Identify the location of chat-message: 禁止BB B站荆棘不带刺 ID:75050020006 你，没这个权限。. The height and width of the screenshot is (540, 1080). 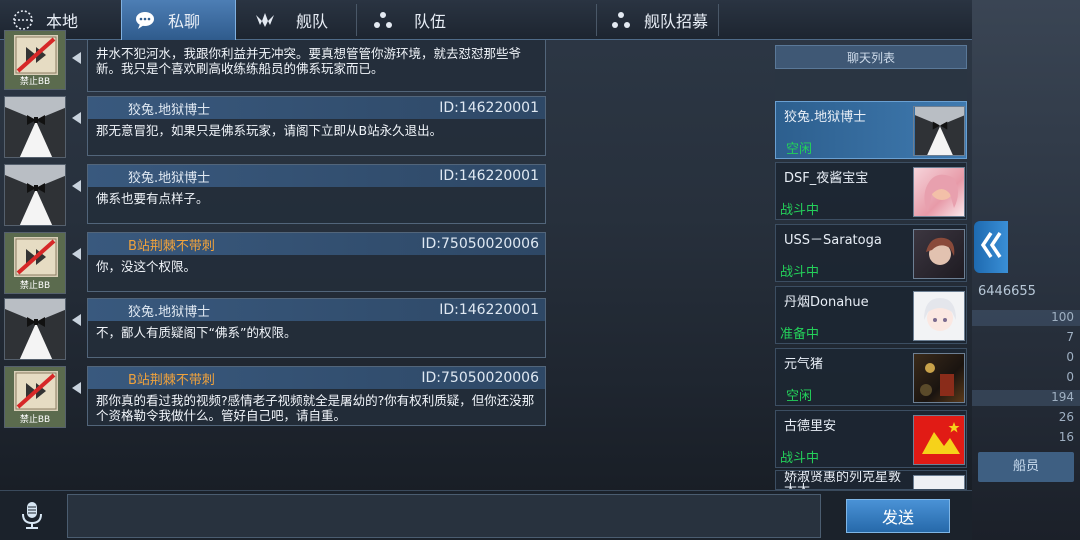
(274, 265).